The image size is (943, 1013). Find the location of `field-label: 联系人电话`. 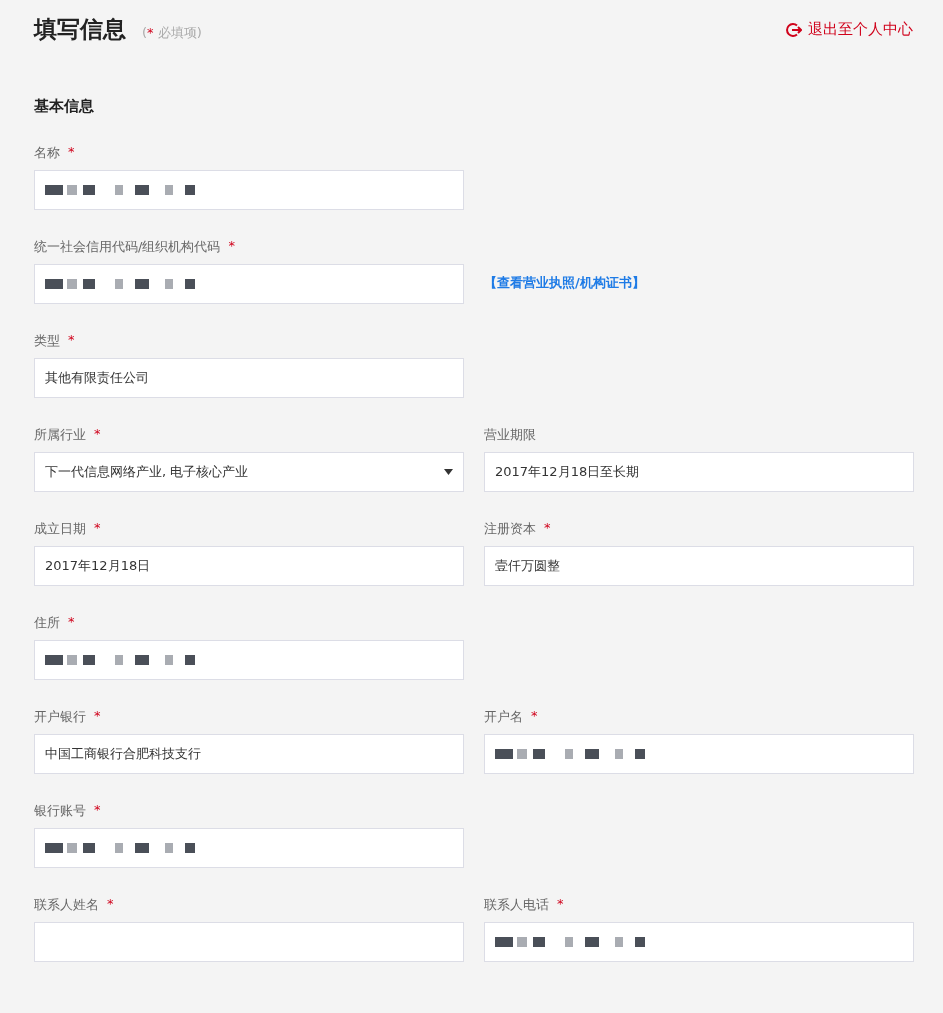

field-label: 联系人电话 is located at coordinates (516, 905).